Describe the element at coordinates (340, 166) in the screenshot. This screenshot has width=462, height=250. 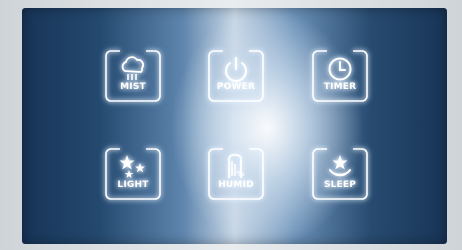
I see `star-moon-icon` at that location.